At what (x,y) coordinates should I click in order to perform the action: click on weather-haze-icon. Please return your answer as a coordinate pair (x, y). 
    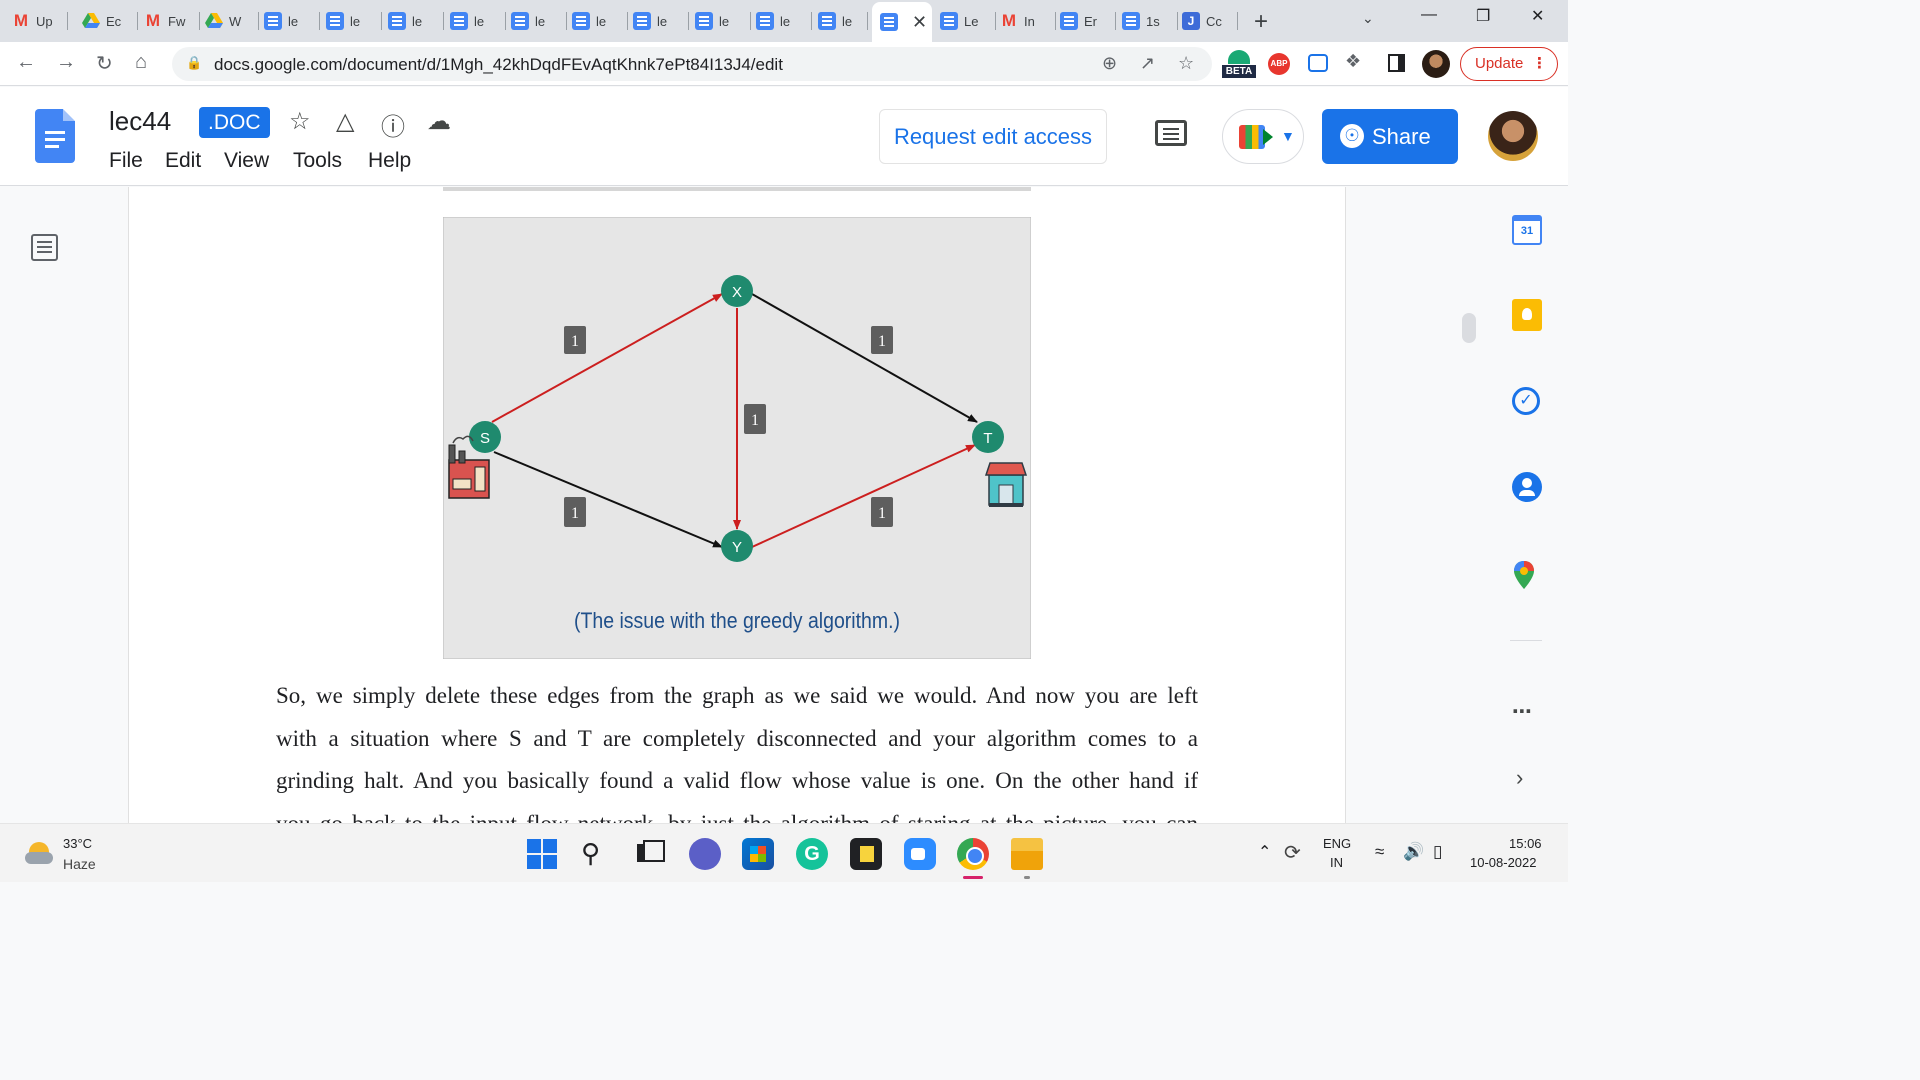
    Looking at the image, I should click on (39, 853).